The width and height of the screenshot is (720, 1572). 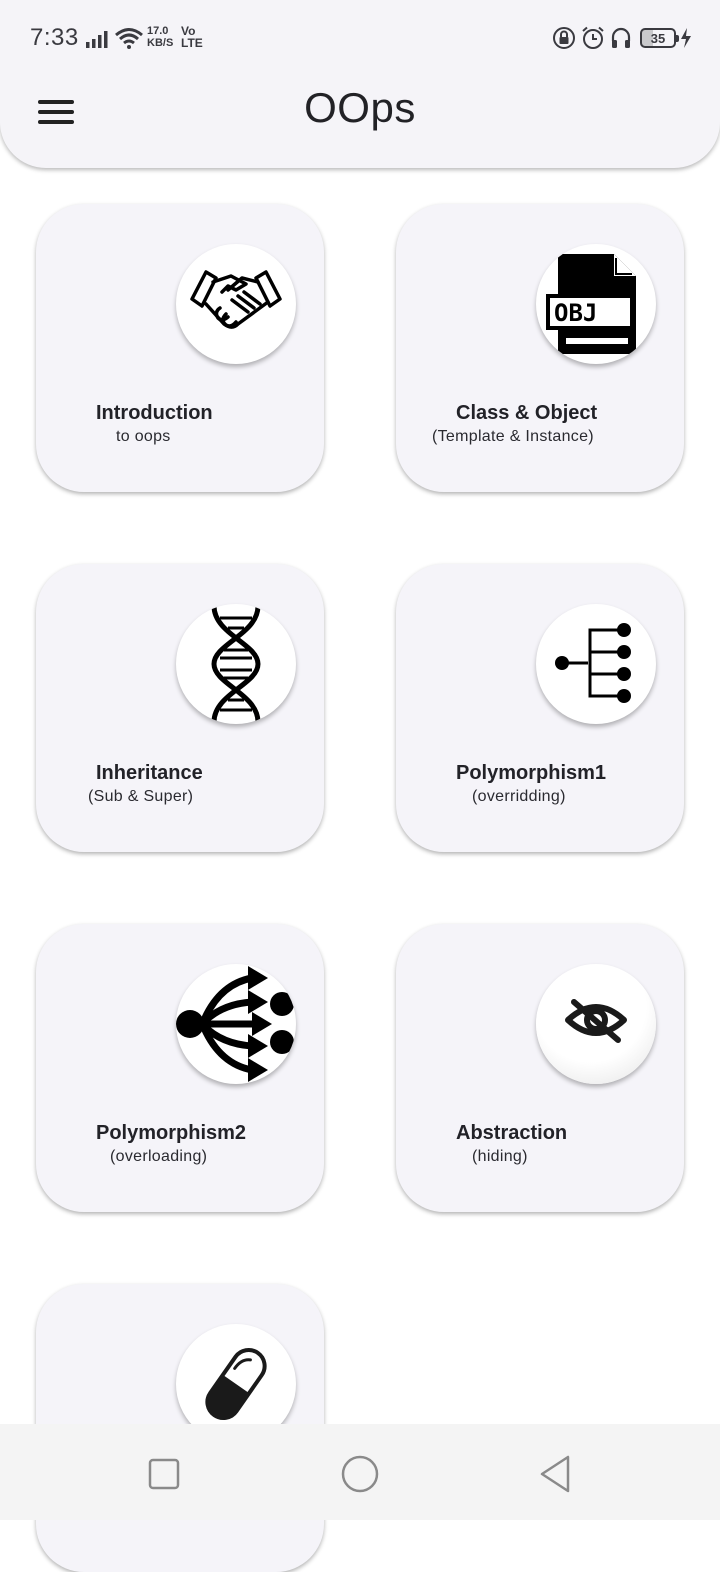 What do you see at coordinates (360, 107) in the screenshot?
I see `page-title: OOps` at bounding box center [360, 107].